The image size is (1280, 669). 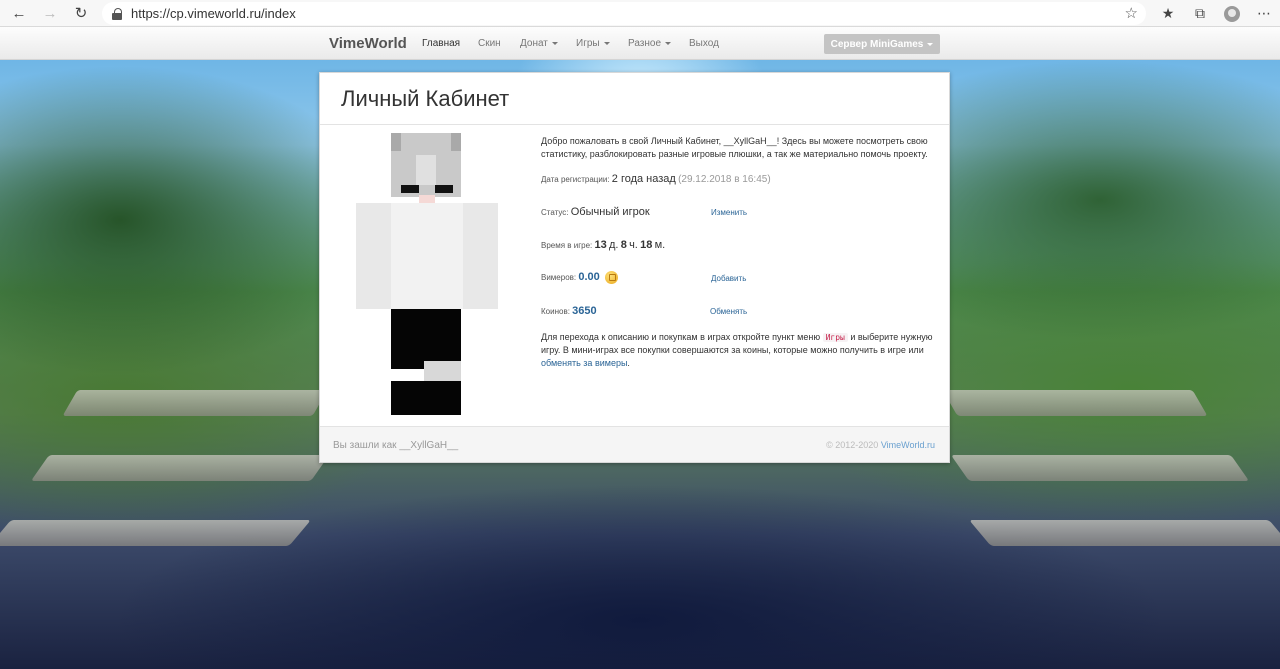 I want to click on collections-icon: ⧉, so click(x=1200, y=13).